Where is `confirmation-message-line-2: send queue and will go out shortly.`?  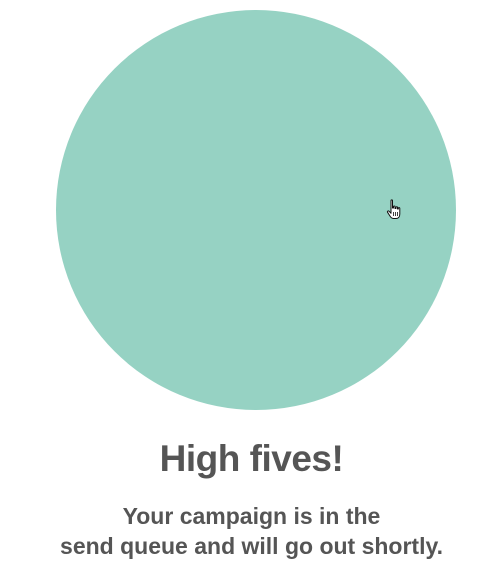 confirmation-message-line-2: send queue and will go out shortly. is located at coordinates (251, 546).